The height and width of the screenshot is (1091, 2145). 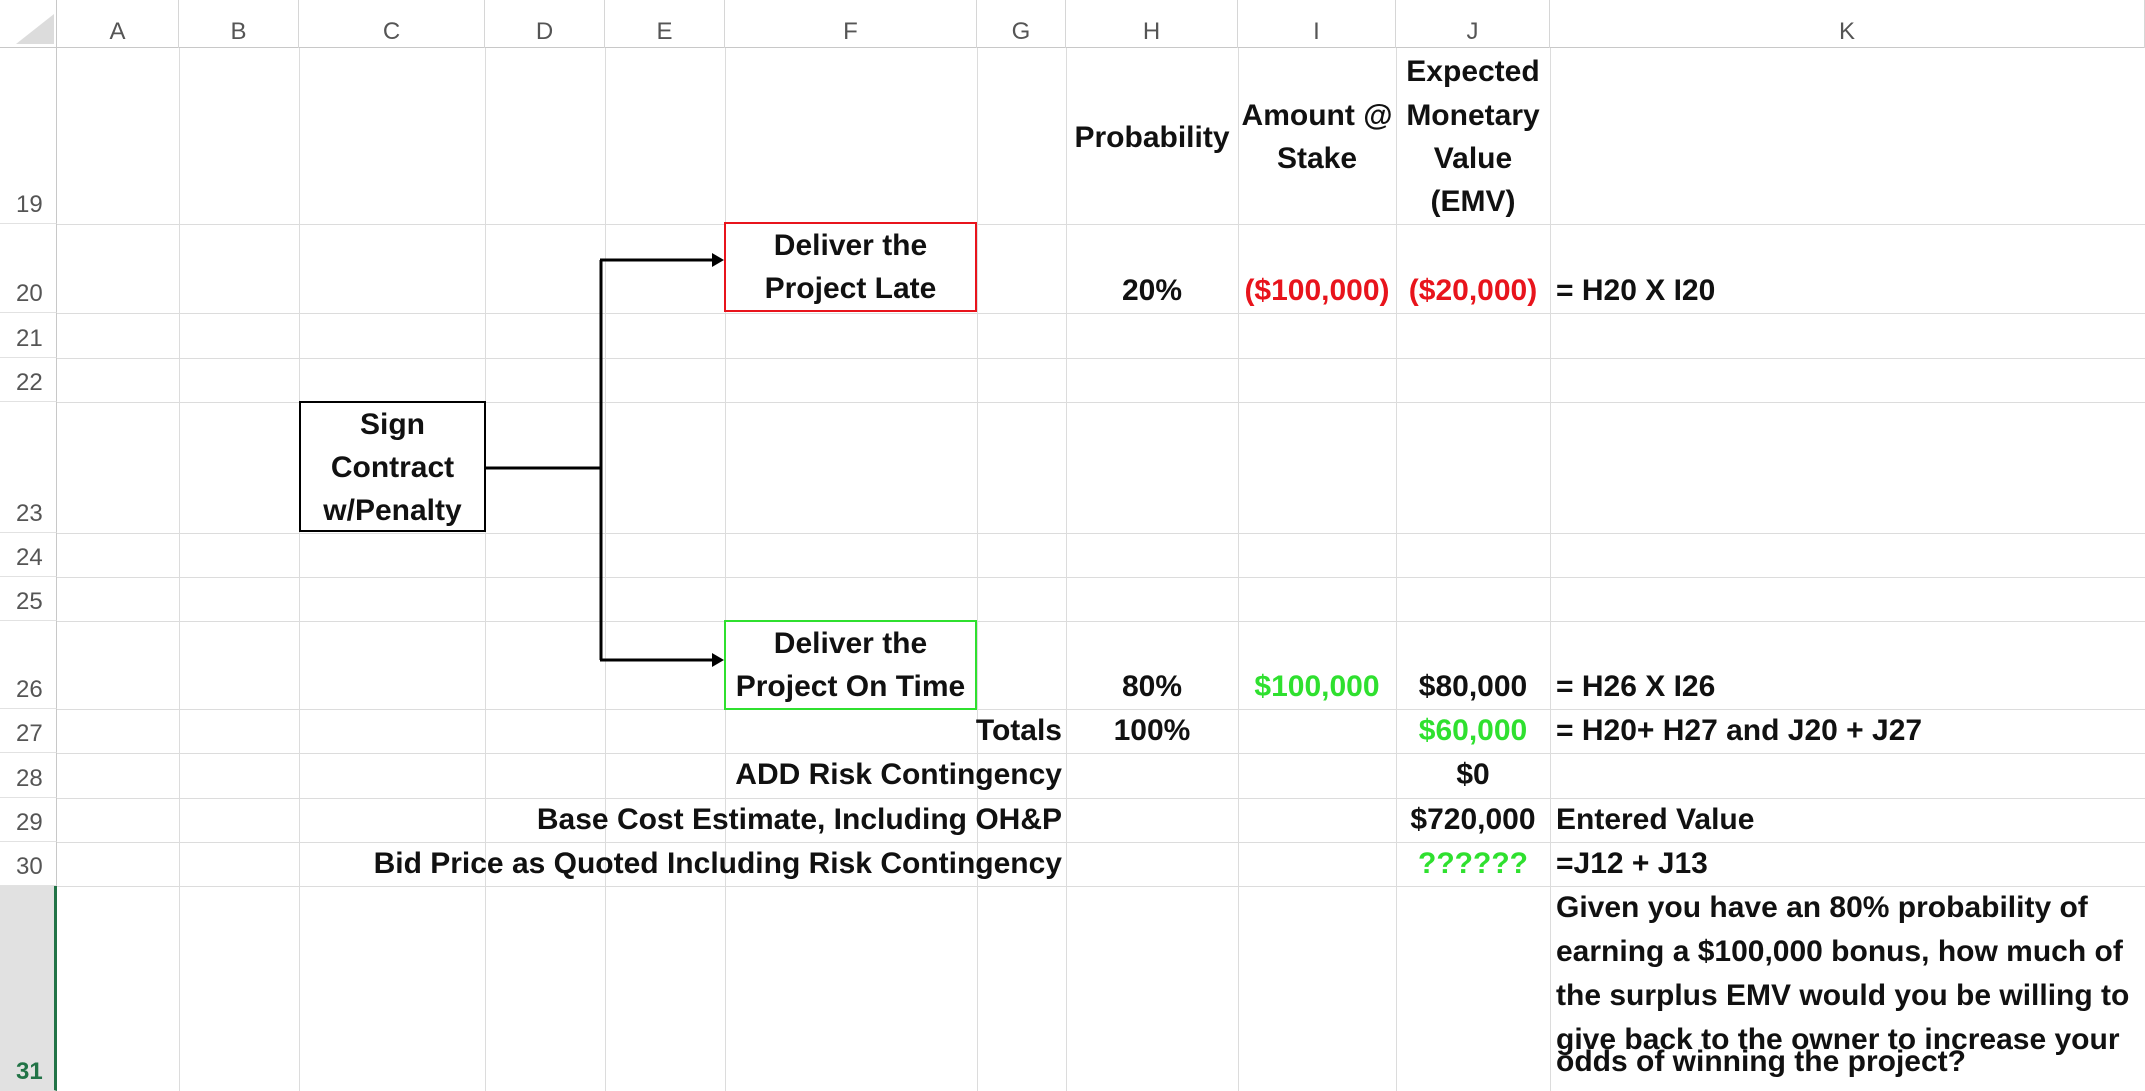 What do you see at coordinates (1655, 820) in the screenshot?
I see `k29-note: Entered Value` at bounding box center [1655, 820].